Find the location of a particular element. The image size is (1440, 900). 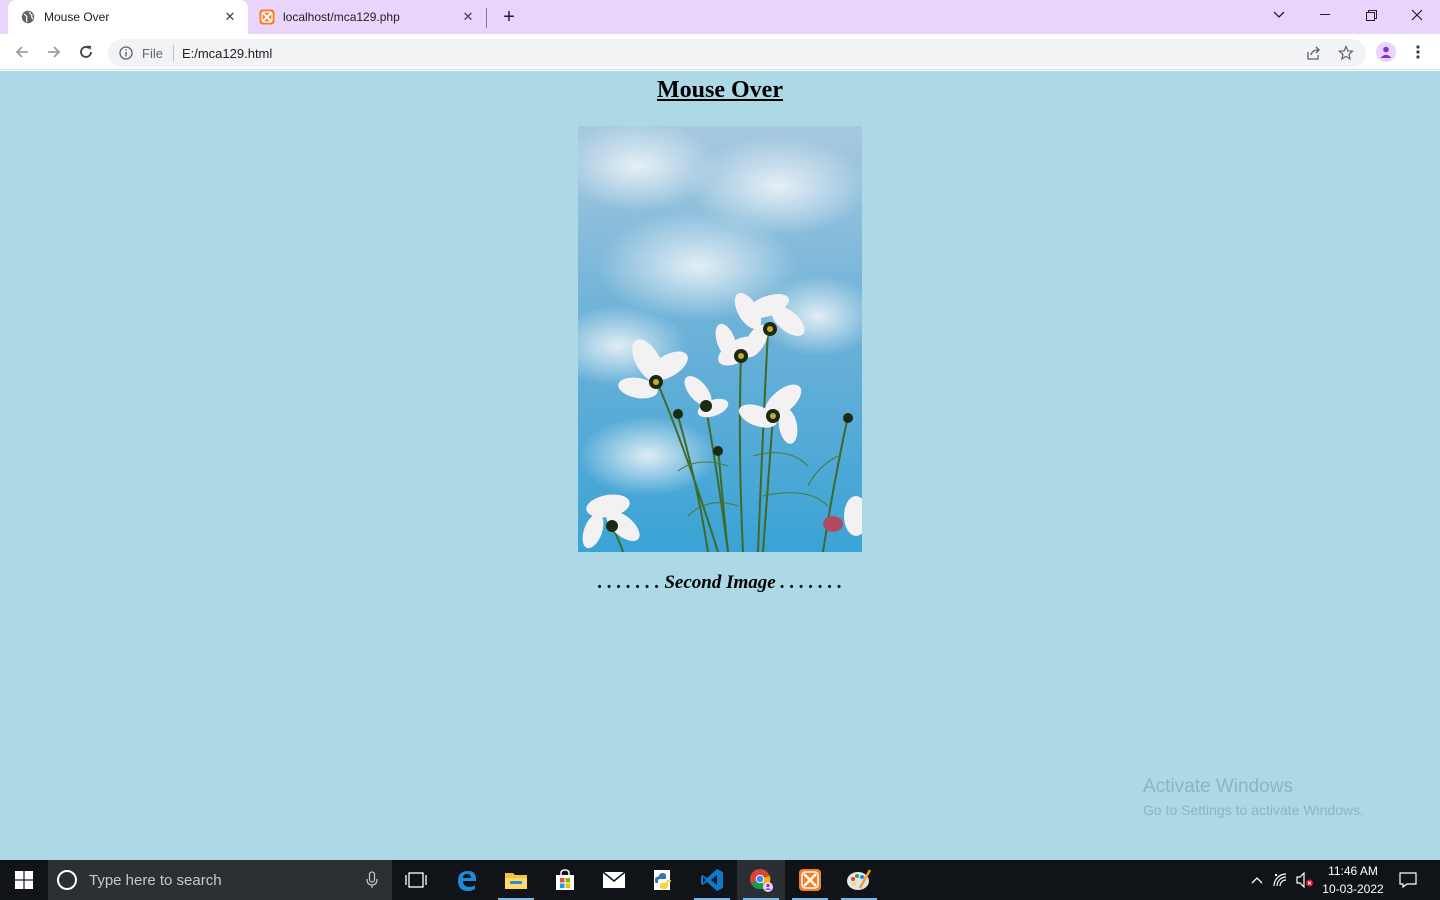

address-bar: File E:/mca129.html is located at coordinates (737, 53).